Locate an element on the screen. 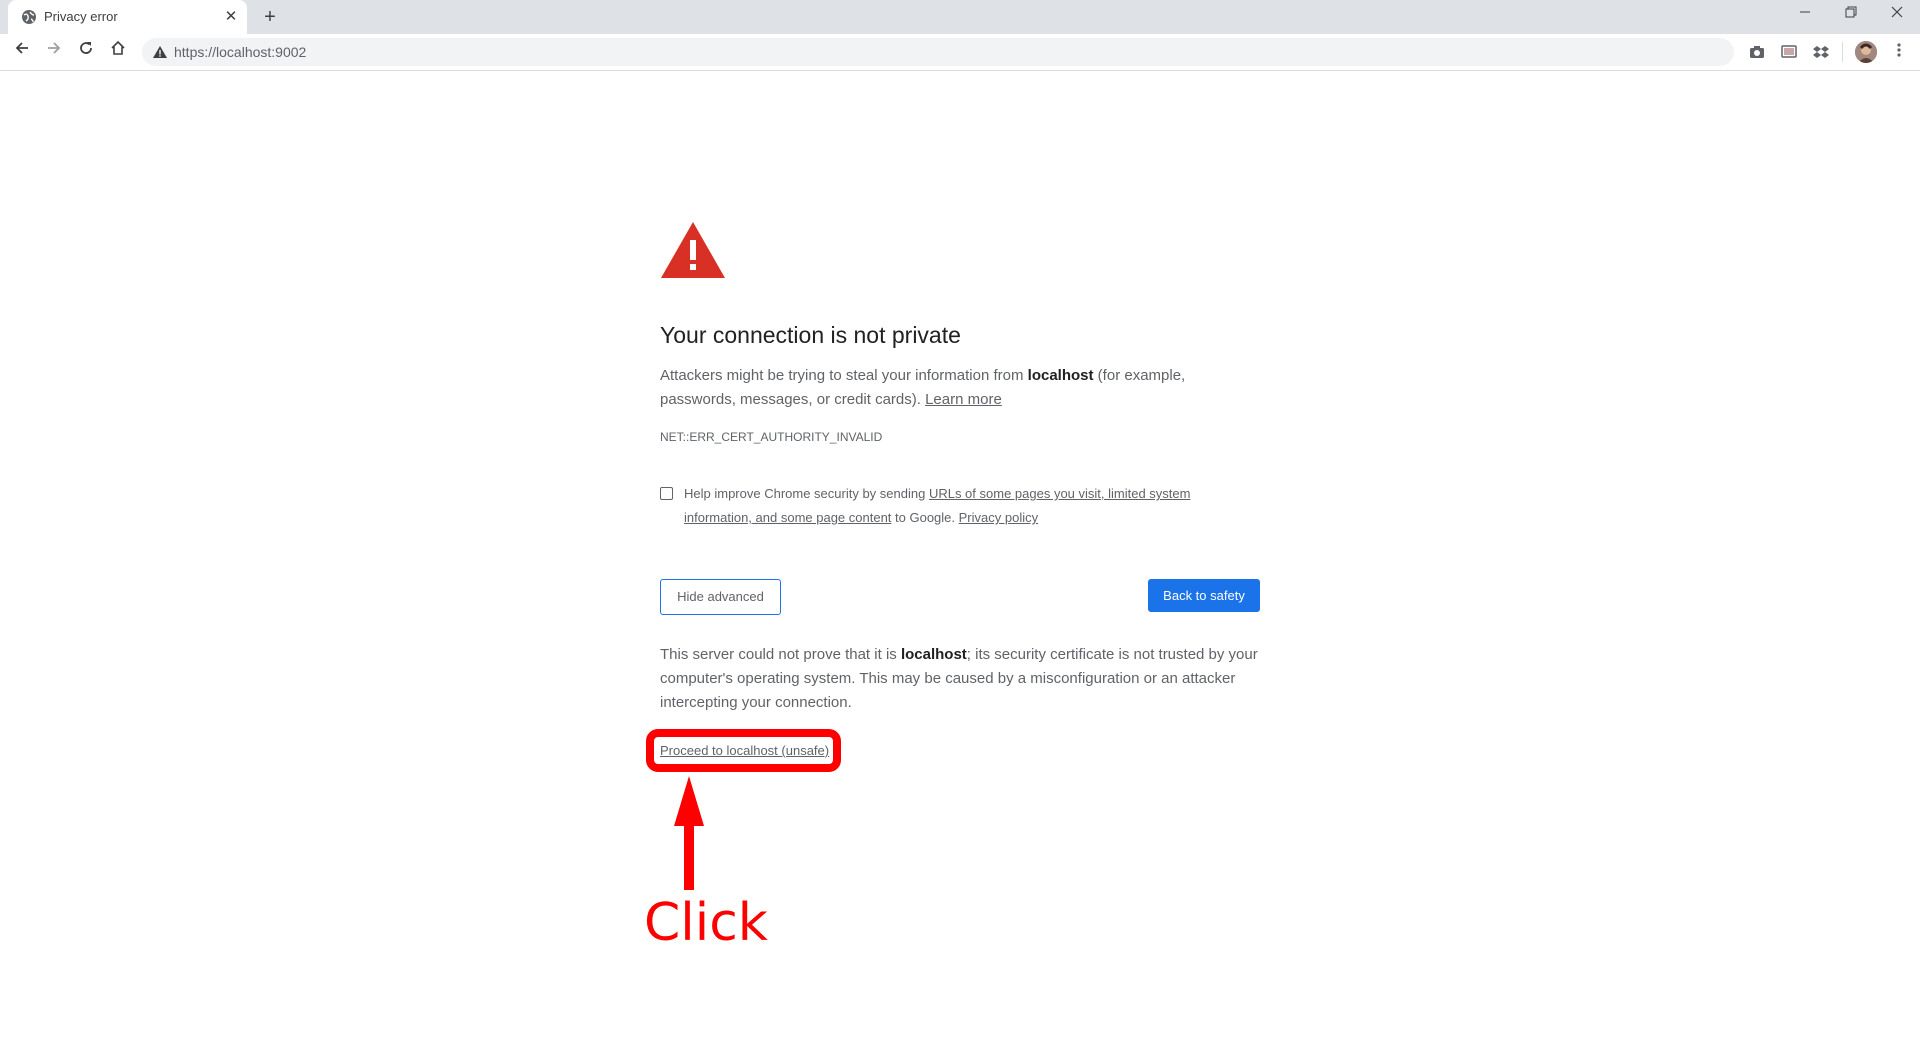 This screenshot has width=1920, height=1040. forward-icon is located at coordinates (54, 52).